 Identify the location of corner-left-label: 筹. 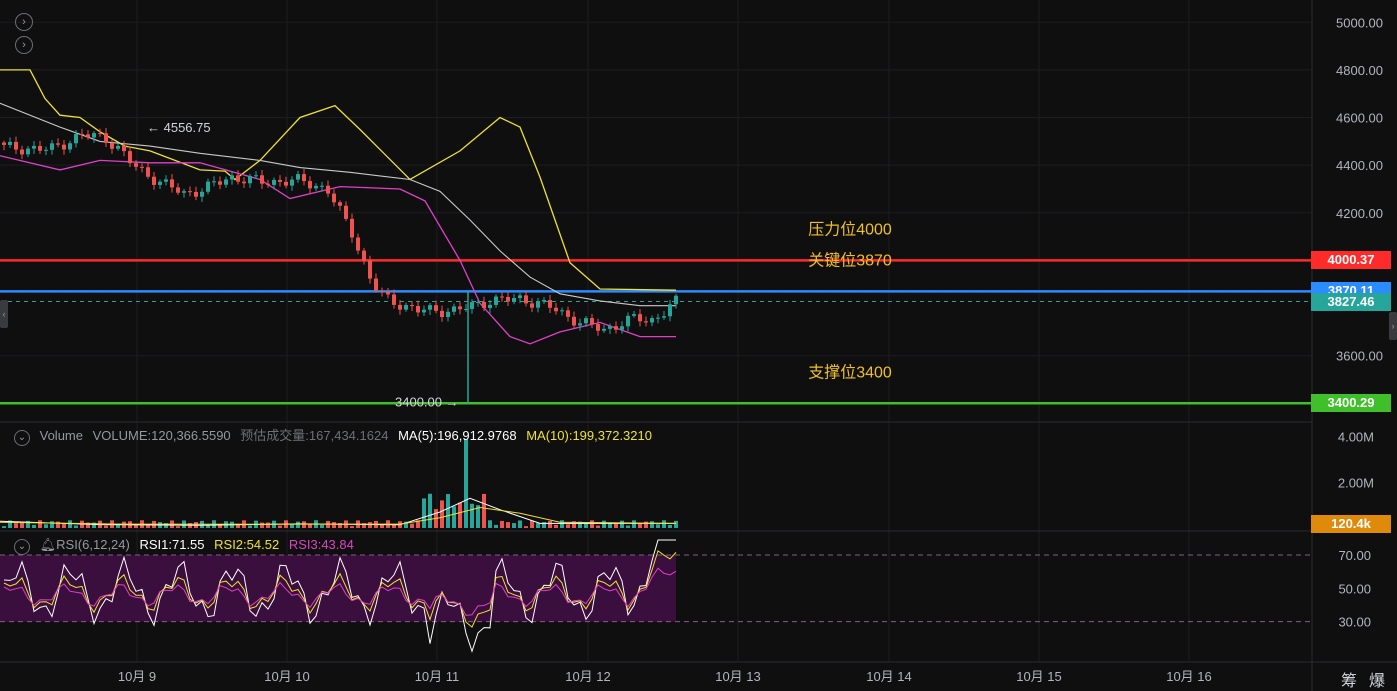
(1349, 679).